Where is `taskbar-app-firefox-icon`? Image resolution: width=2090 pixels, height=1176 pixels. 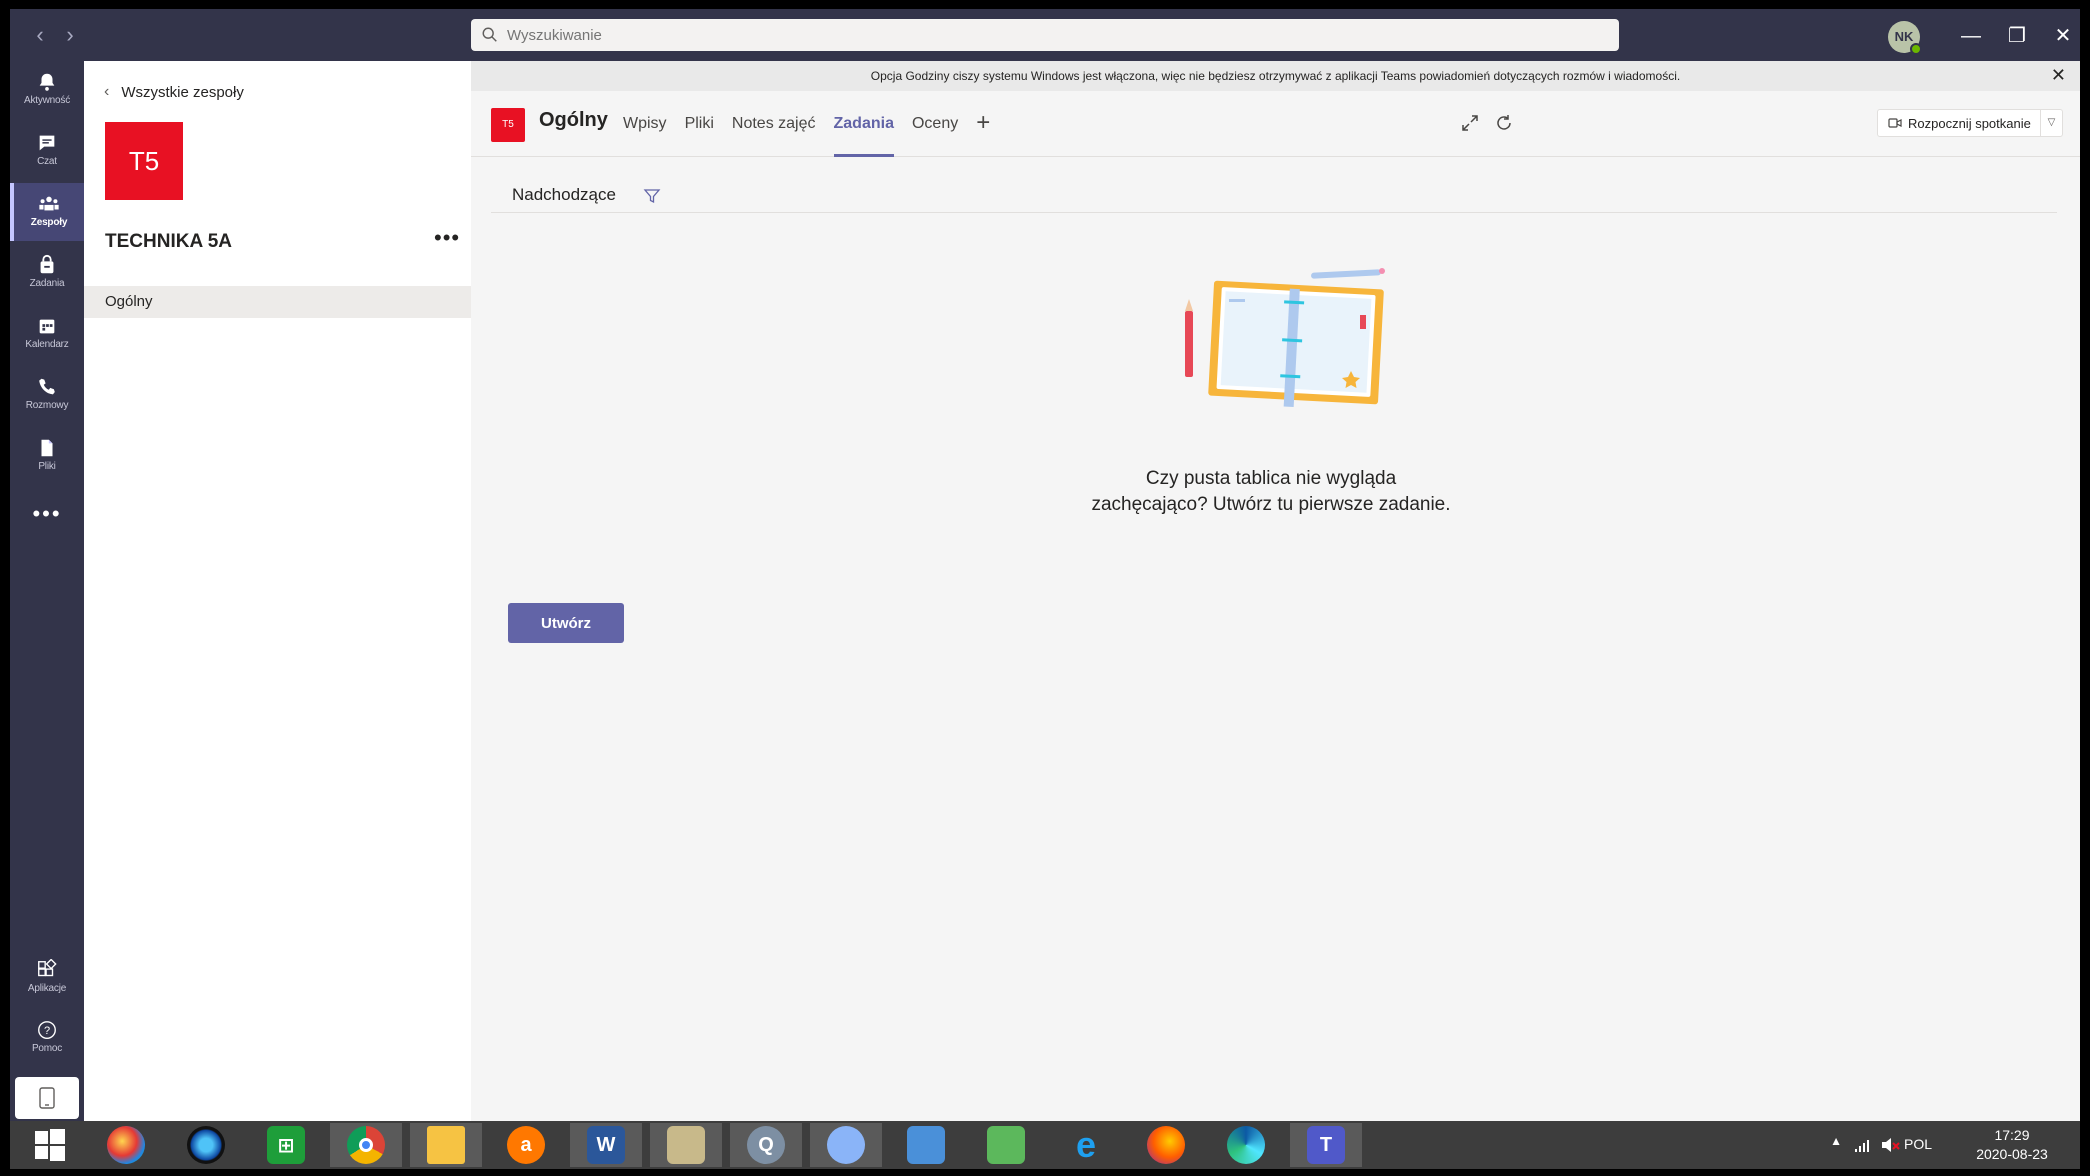 taskbar-app-firefox-icon is located at coordinates (1166, 1145).